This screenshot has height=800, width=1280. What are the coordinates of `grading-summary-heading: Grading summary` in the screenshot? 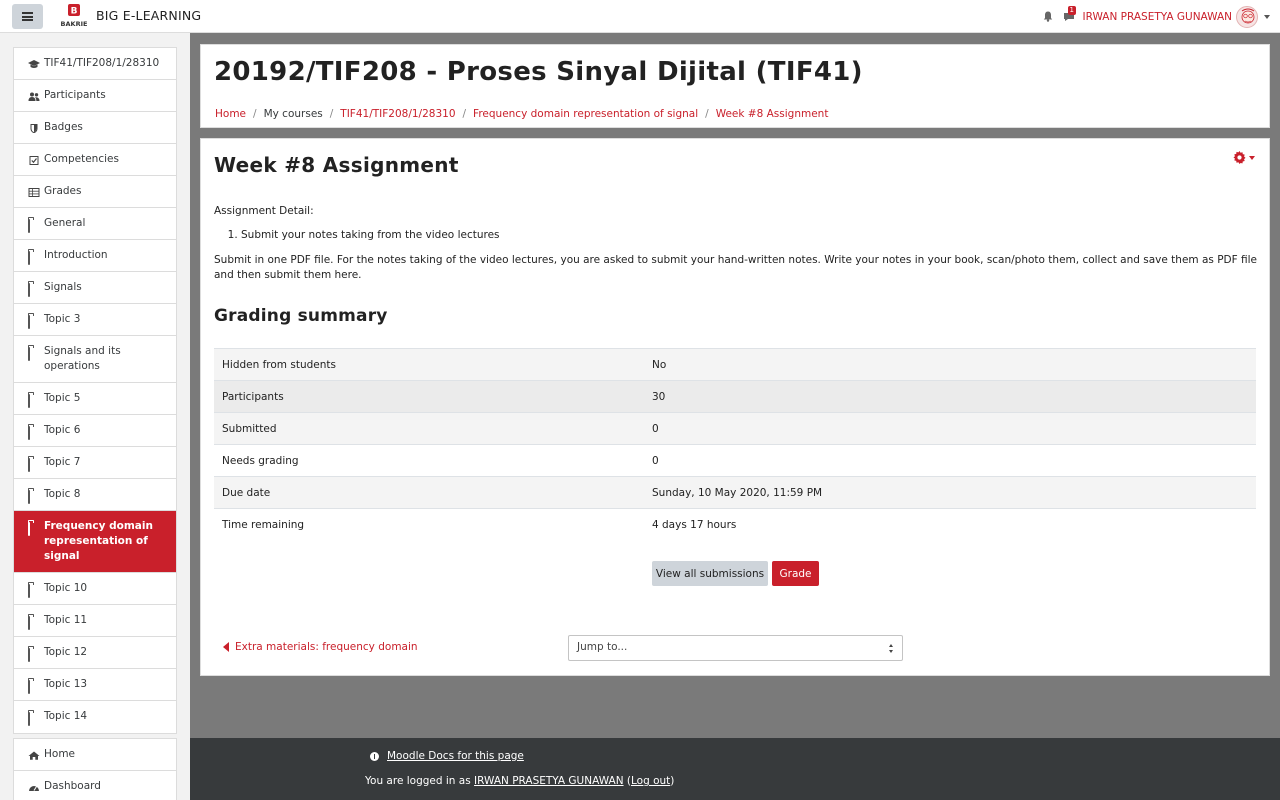 It's located at (301, 316).